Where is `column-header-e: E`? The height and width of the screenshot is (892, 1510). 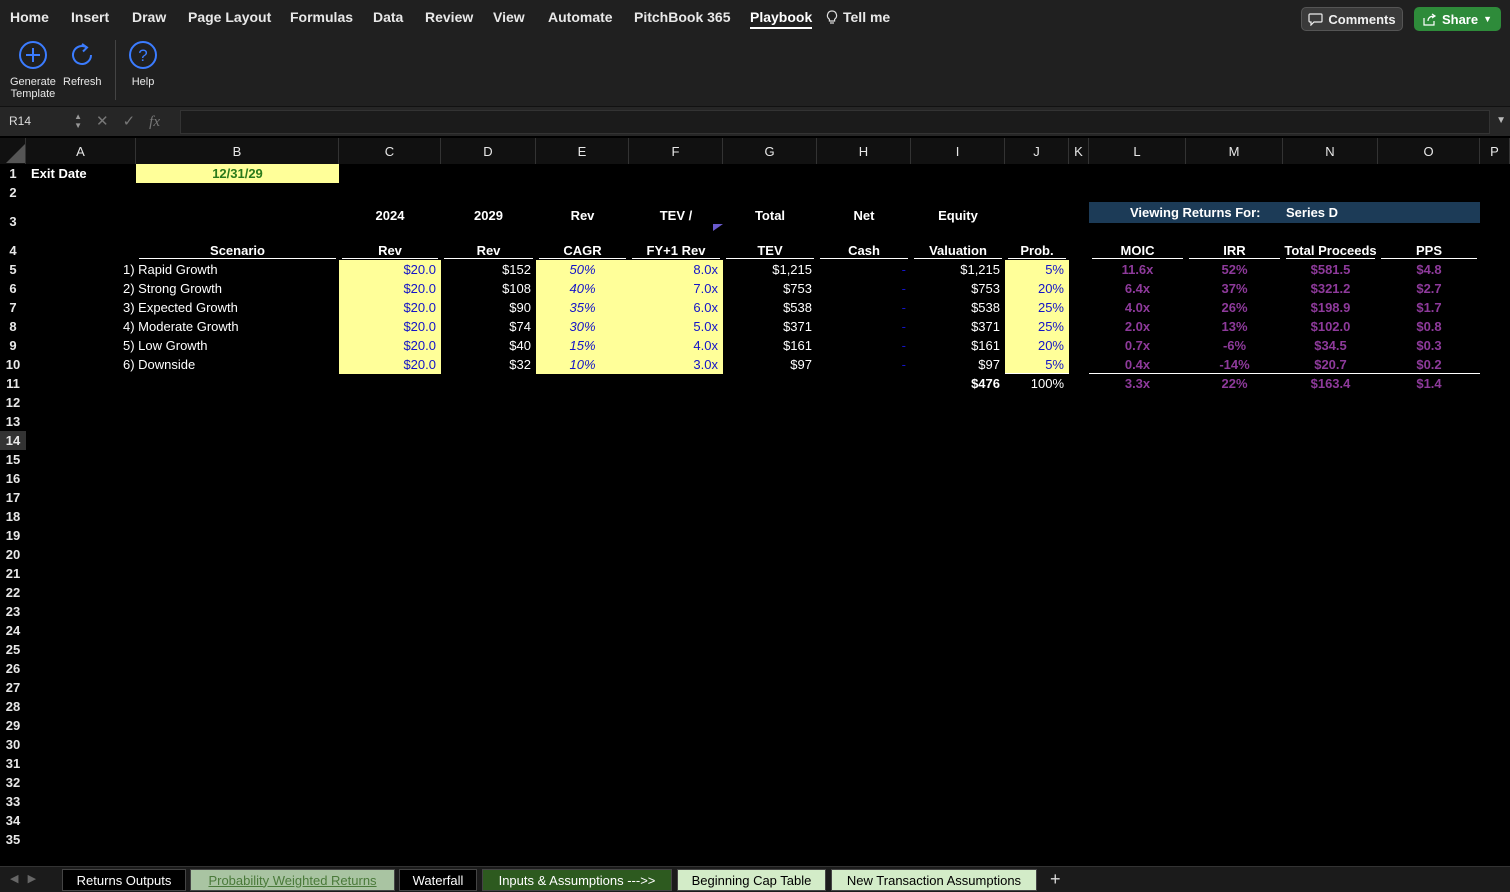 column-header-e: E is located at coordinates (582, 151).